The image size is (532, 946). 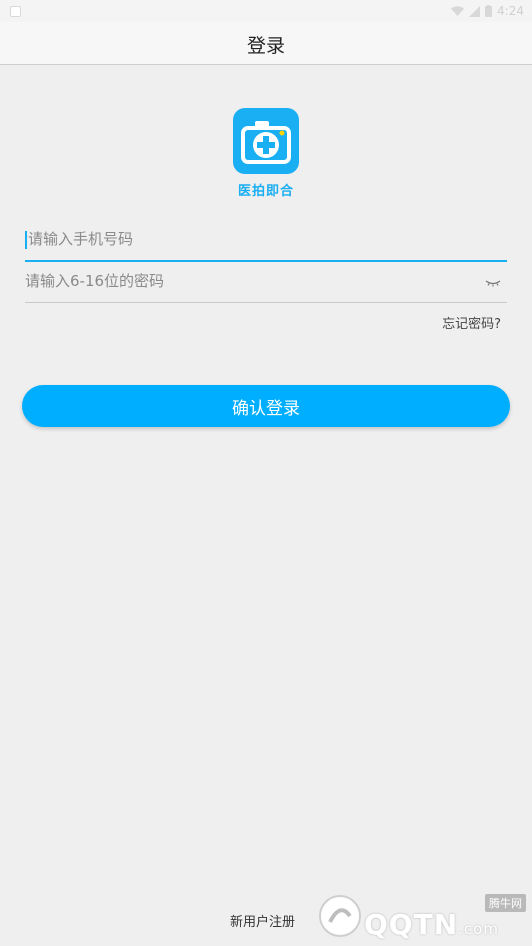 I want to click on wifi-icon, so click(x=458, y=10).